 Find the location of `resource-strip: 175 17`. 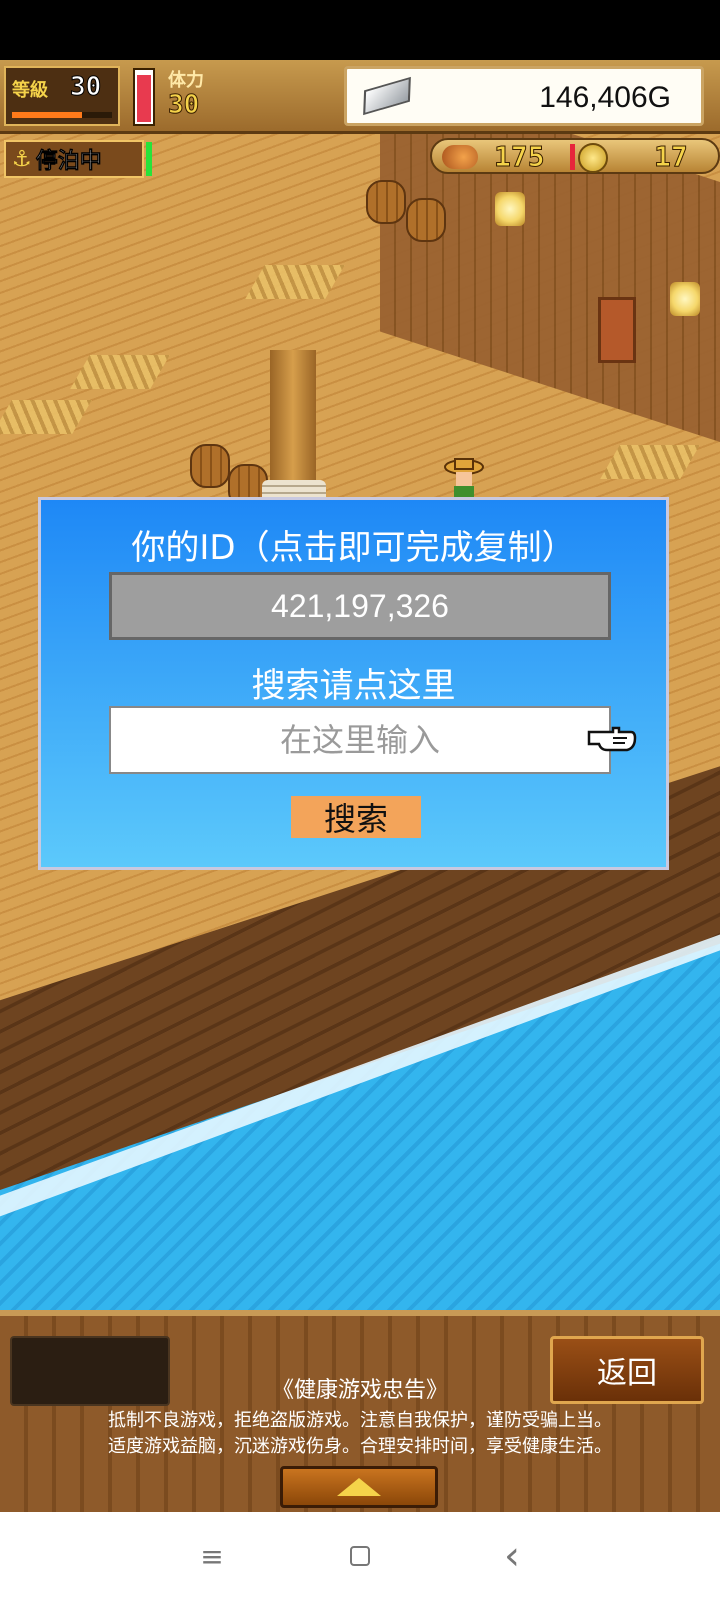

resource-strip: 175 17 is located at coordinates (575, 156).